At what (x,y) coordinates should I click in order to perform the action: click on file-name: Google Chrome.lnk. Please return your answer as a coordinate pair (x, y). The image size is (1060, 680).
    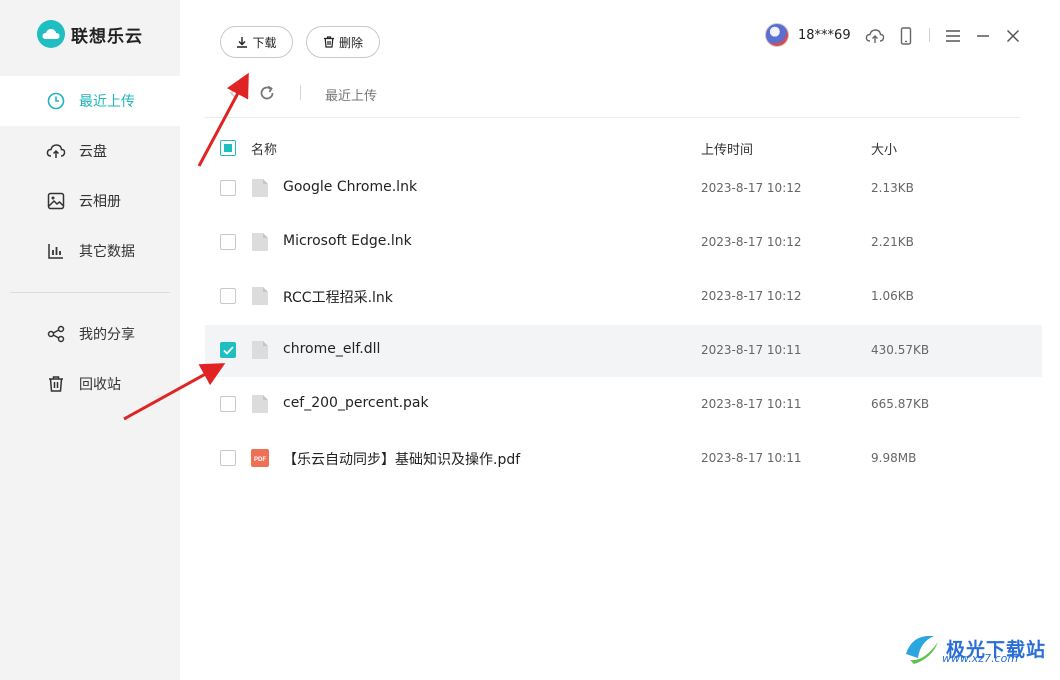
    Looking at the image, I should click on (350, 187).